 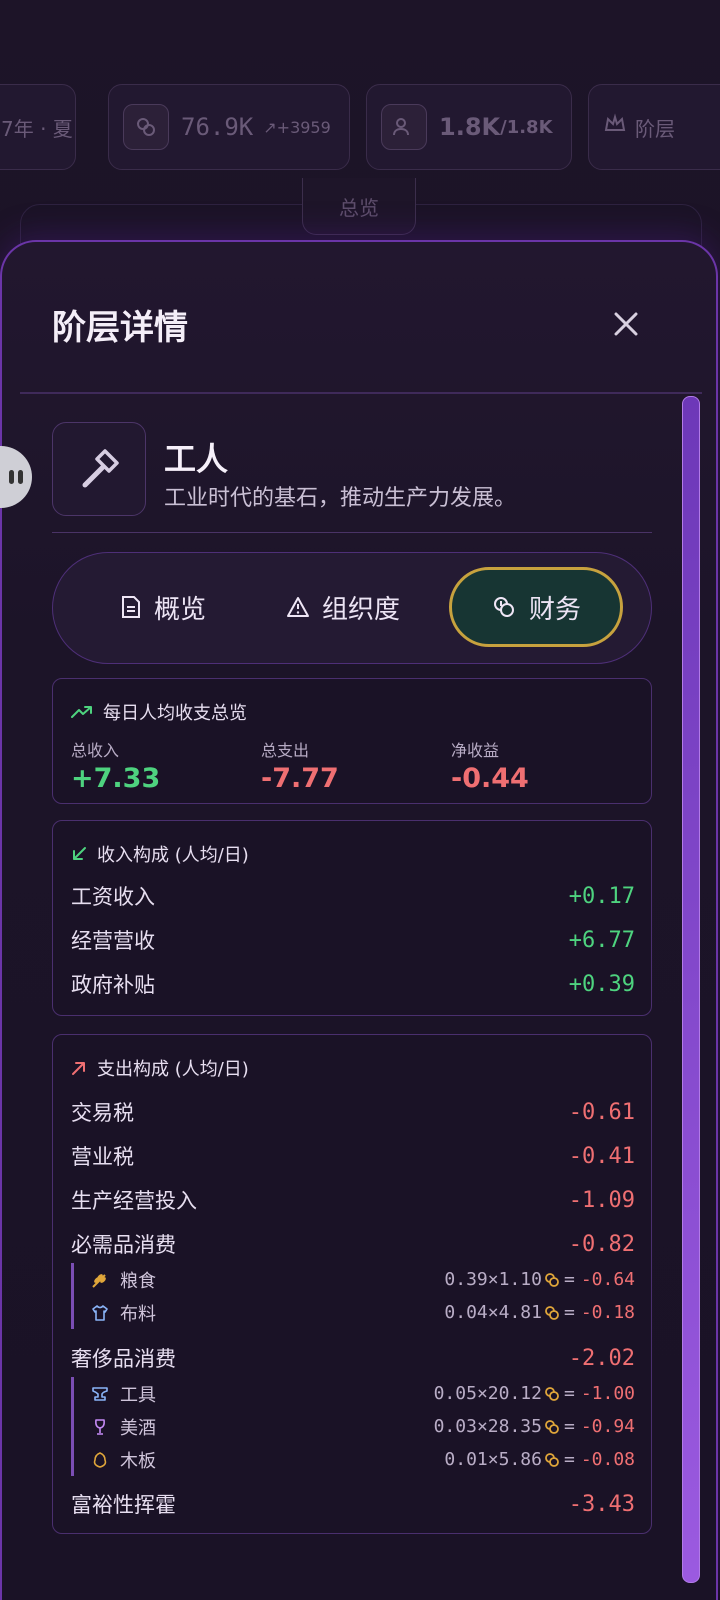 I want to click on background-resource-bar: 7年 · 夏 76.9K ↗ +3959 1.8K /1.8K 阶层, so click(x=360, y=128).